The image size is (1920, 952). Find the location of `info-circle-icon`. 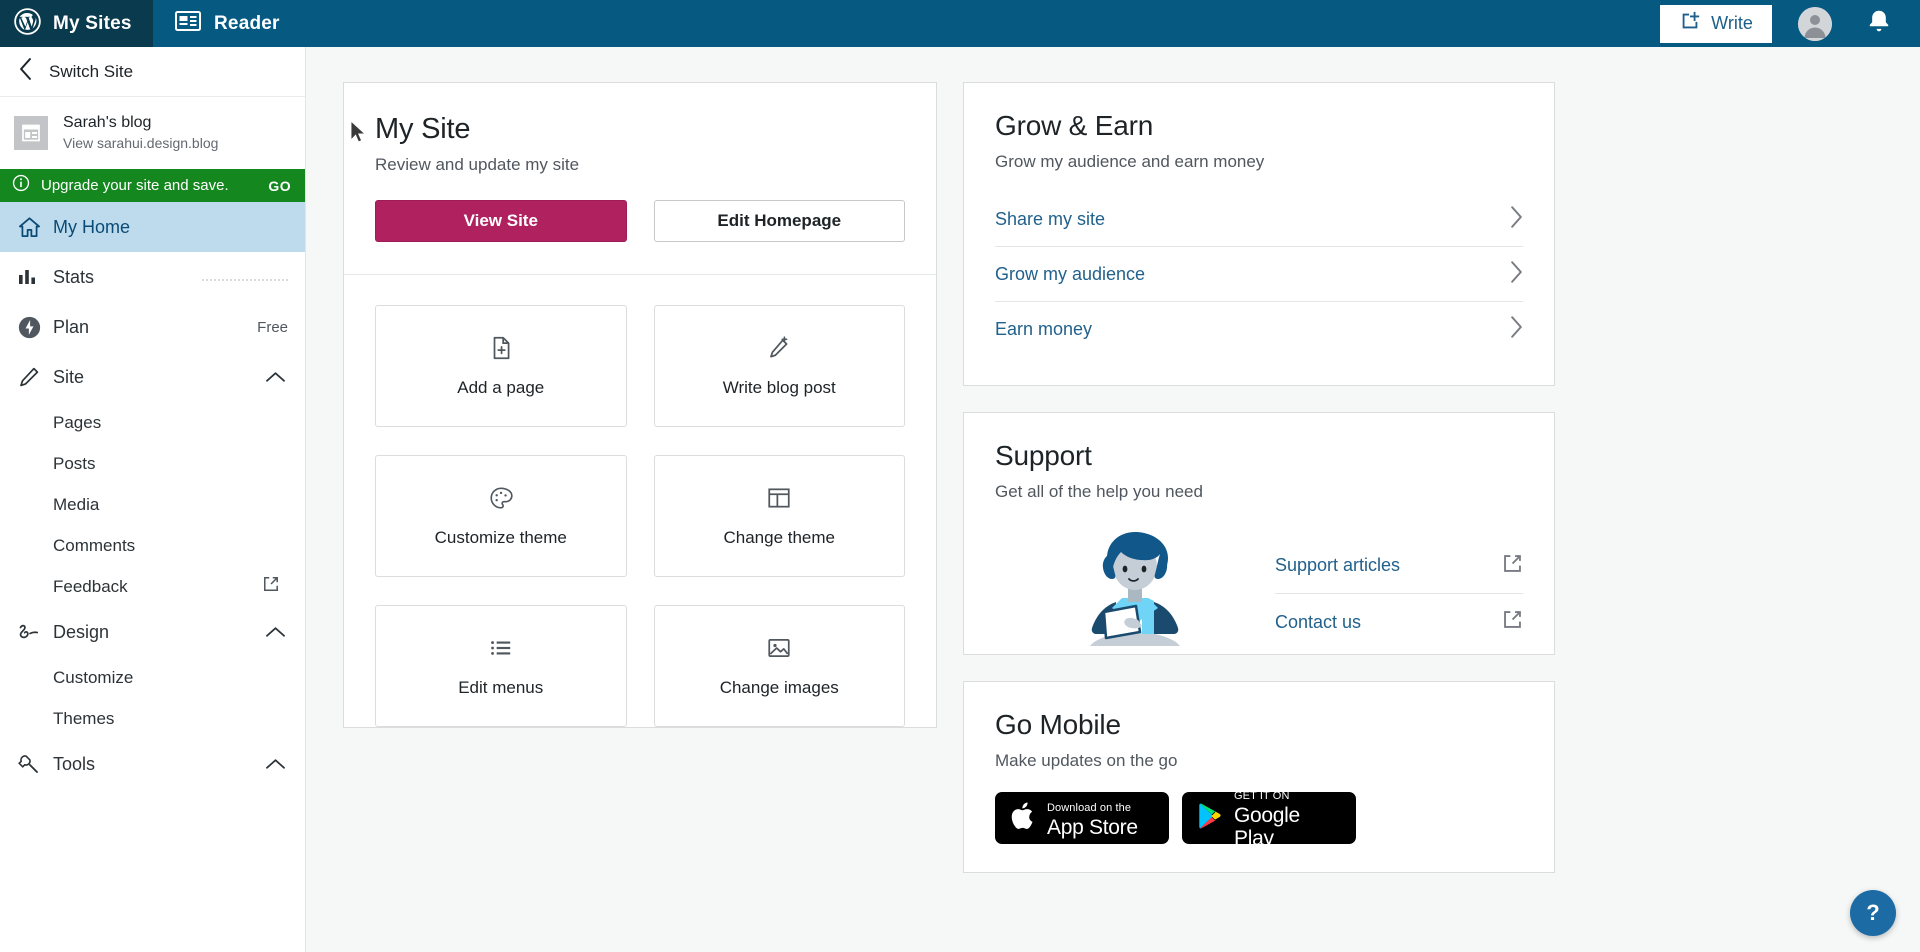

info-circle-icon is located at coordinates (21, 185).